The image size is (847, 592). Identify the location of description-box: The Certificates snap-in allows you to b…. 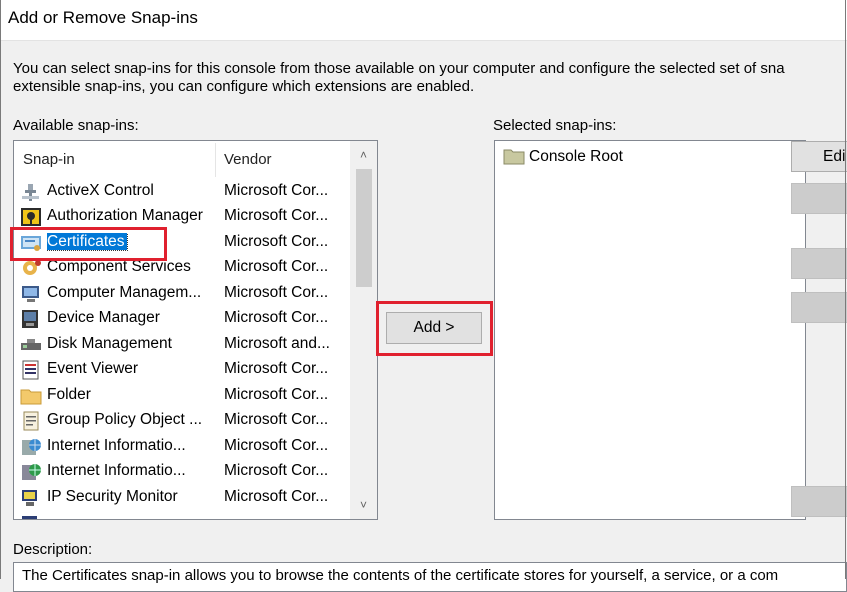
(430, 577).